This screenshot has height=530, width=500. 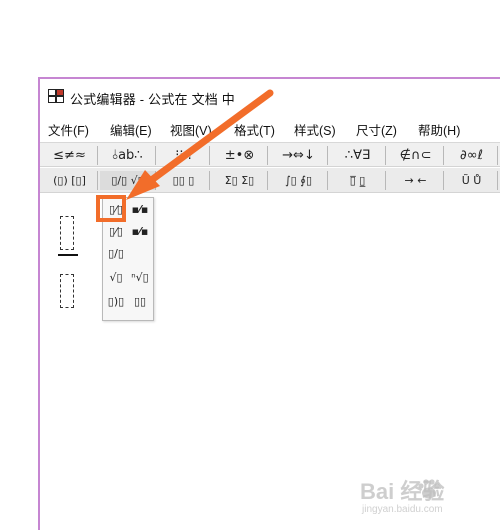 What do you see at coordinates (184, 155) in the screenshot?
I see `embellishments-button: ⁝⁝ ⁞` at bounding box center [184, 155].